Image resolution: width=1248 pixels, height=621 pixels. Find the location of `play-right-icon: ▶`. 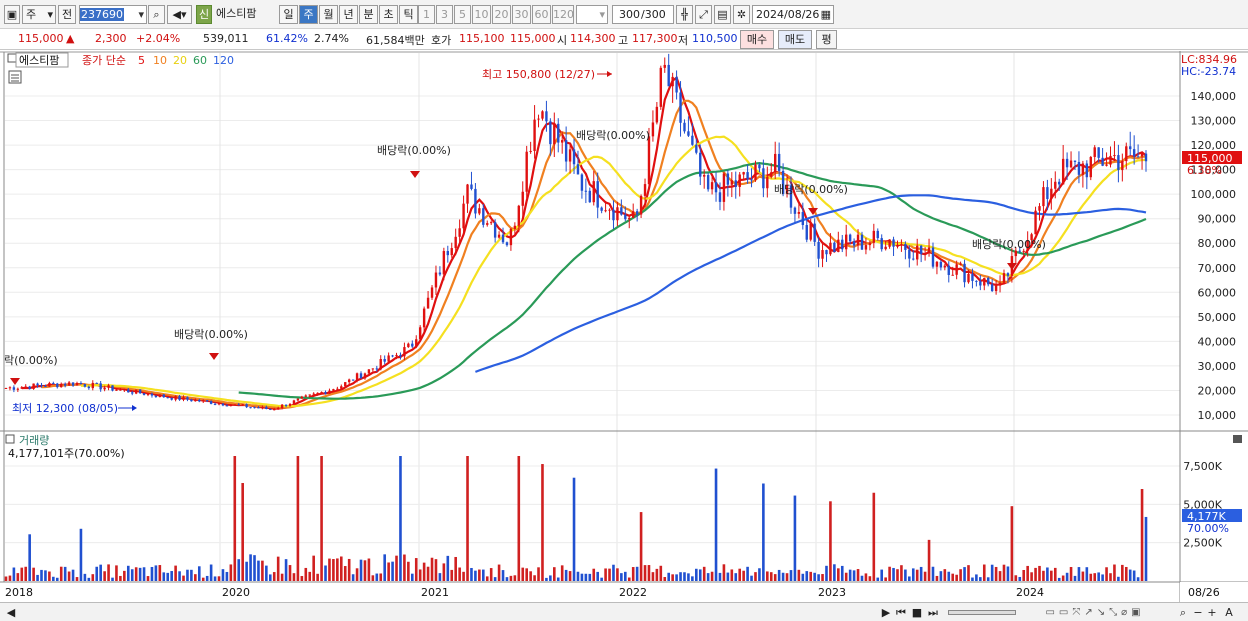

play-right-icon: ▶ is located at coordinates (886, 612).